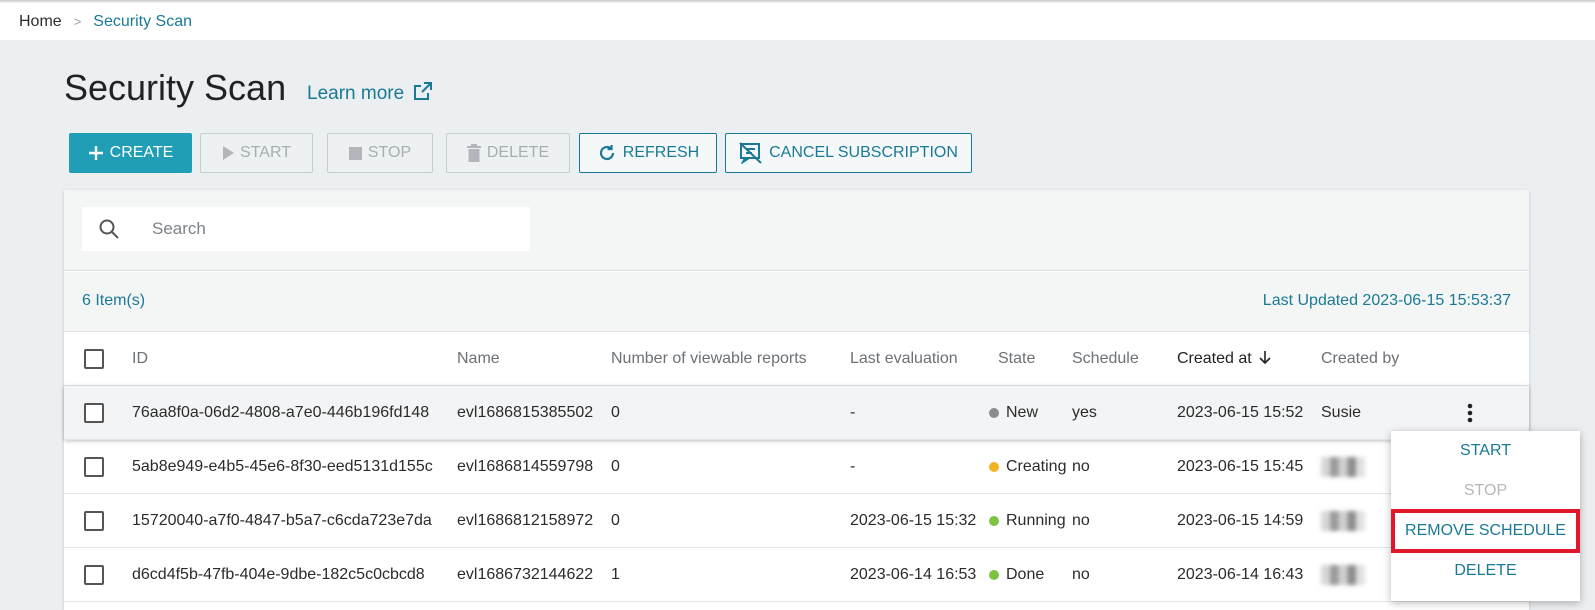 This screenshot has height=610, width=1595. I want to click on column-header-schedule: Schedule, so click(1105, 359).